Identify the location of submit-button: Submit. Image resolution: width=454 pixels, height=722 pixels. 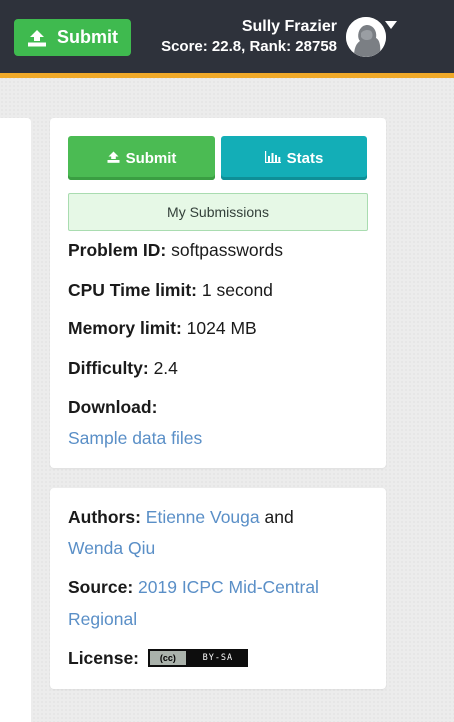
(141, 158).